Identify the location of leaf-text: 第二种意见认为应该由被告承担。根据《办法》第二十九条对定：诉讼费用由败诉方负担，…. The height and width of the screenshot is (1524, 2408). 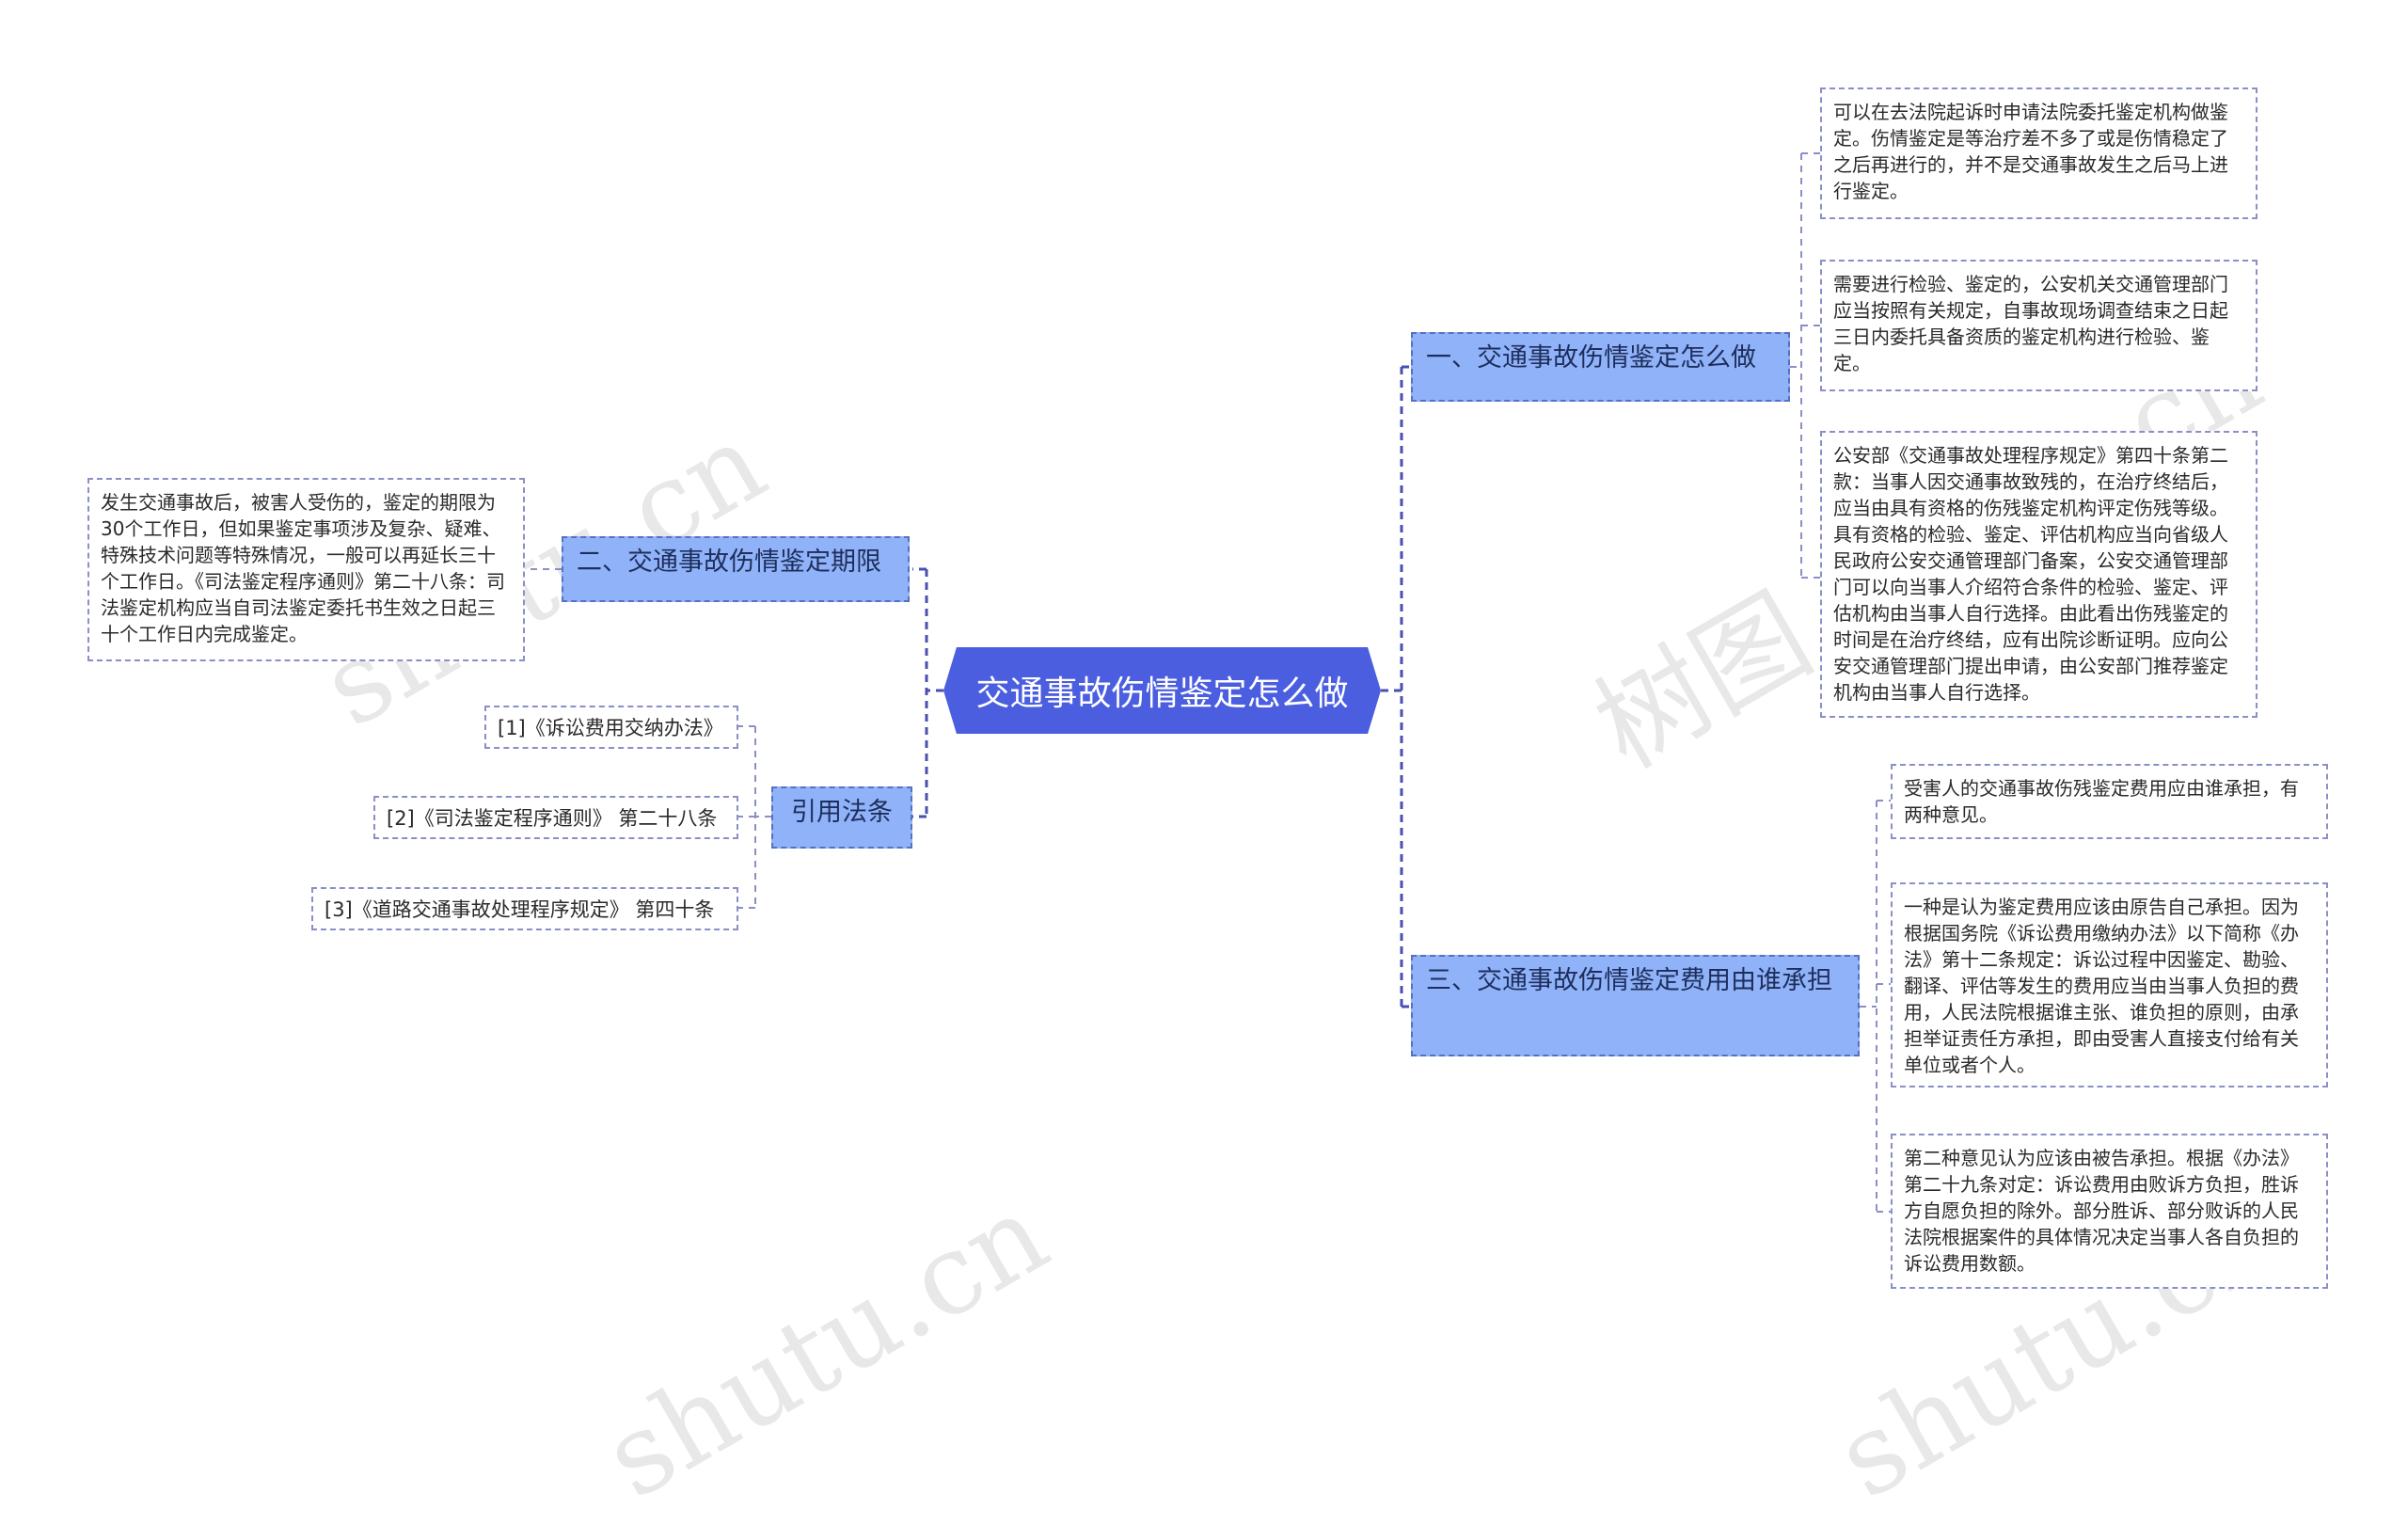
(2101, 1211).